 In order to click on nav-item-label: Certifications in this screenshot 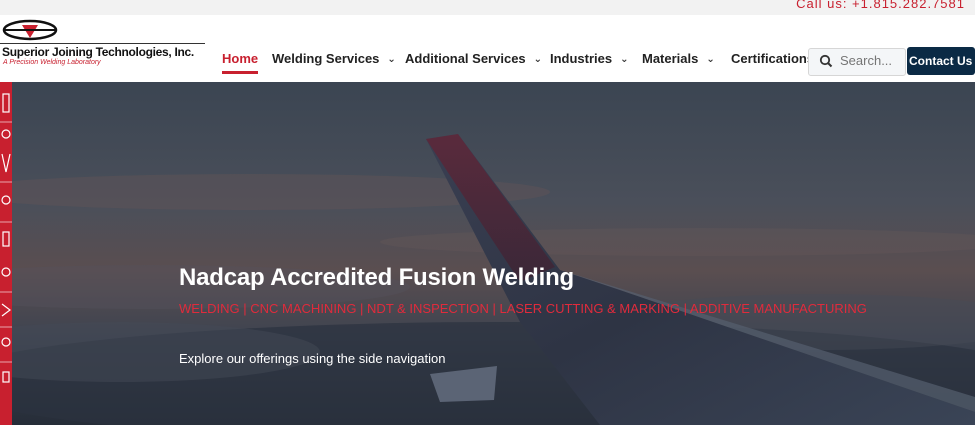, I will do `click(773, 58)`.